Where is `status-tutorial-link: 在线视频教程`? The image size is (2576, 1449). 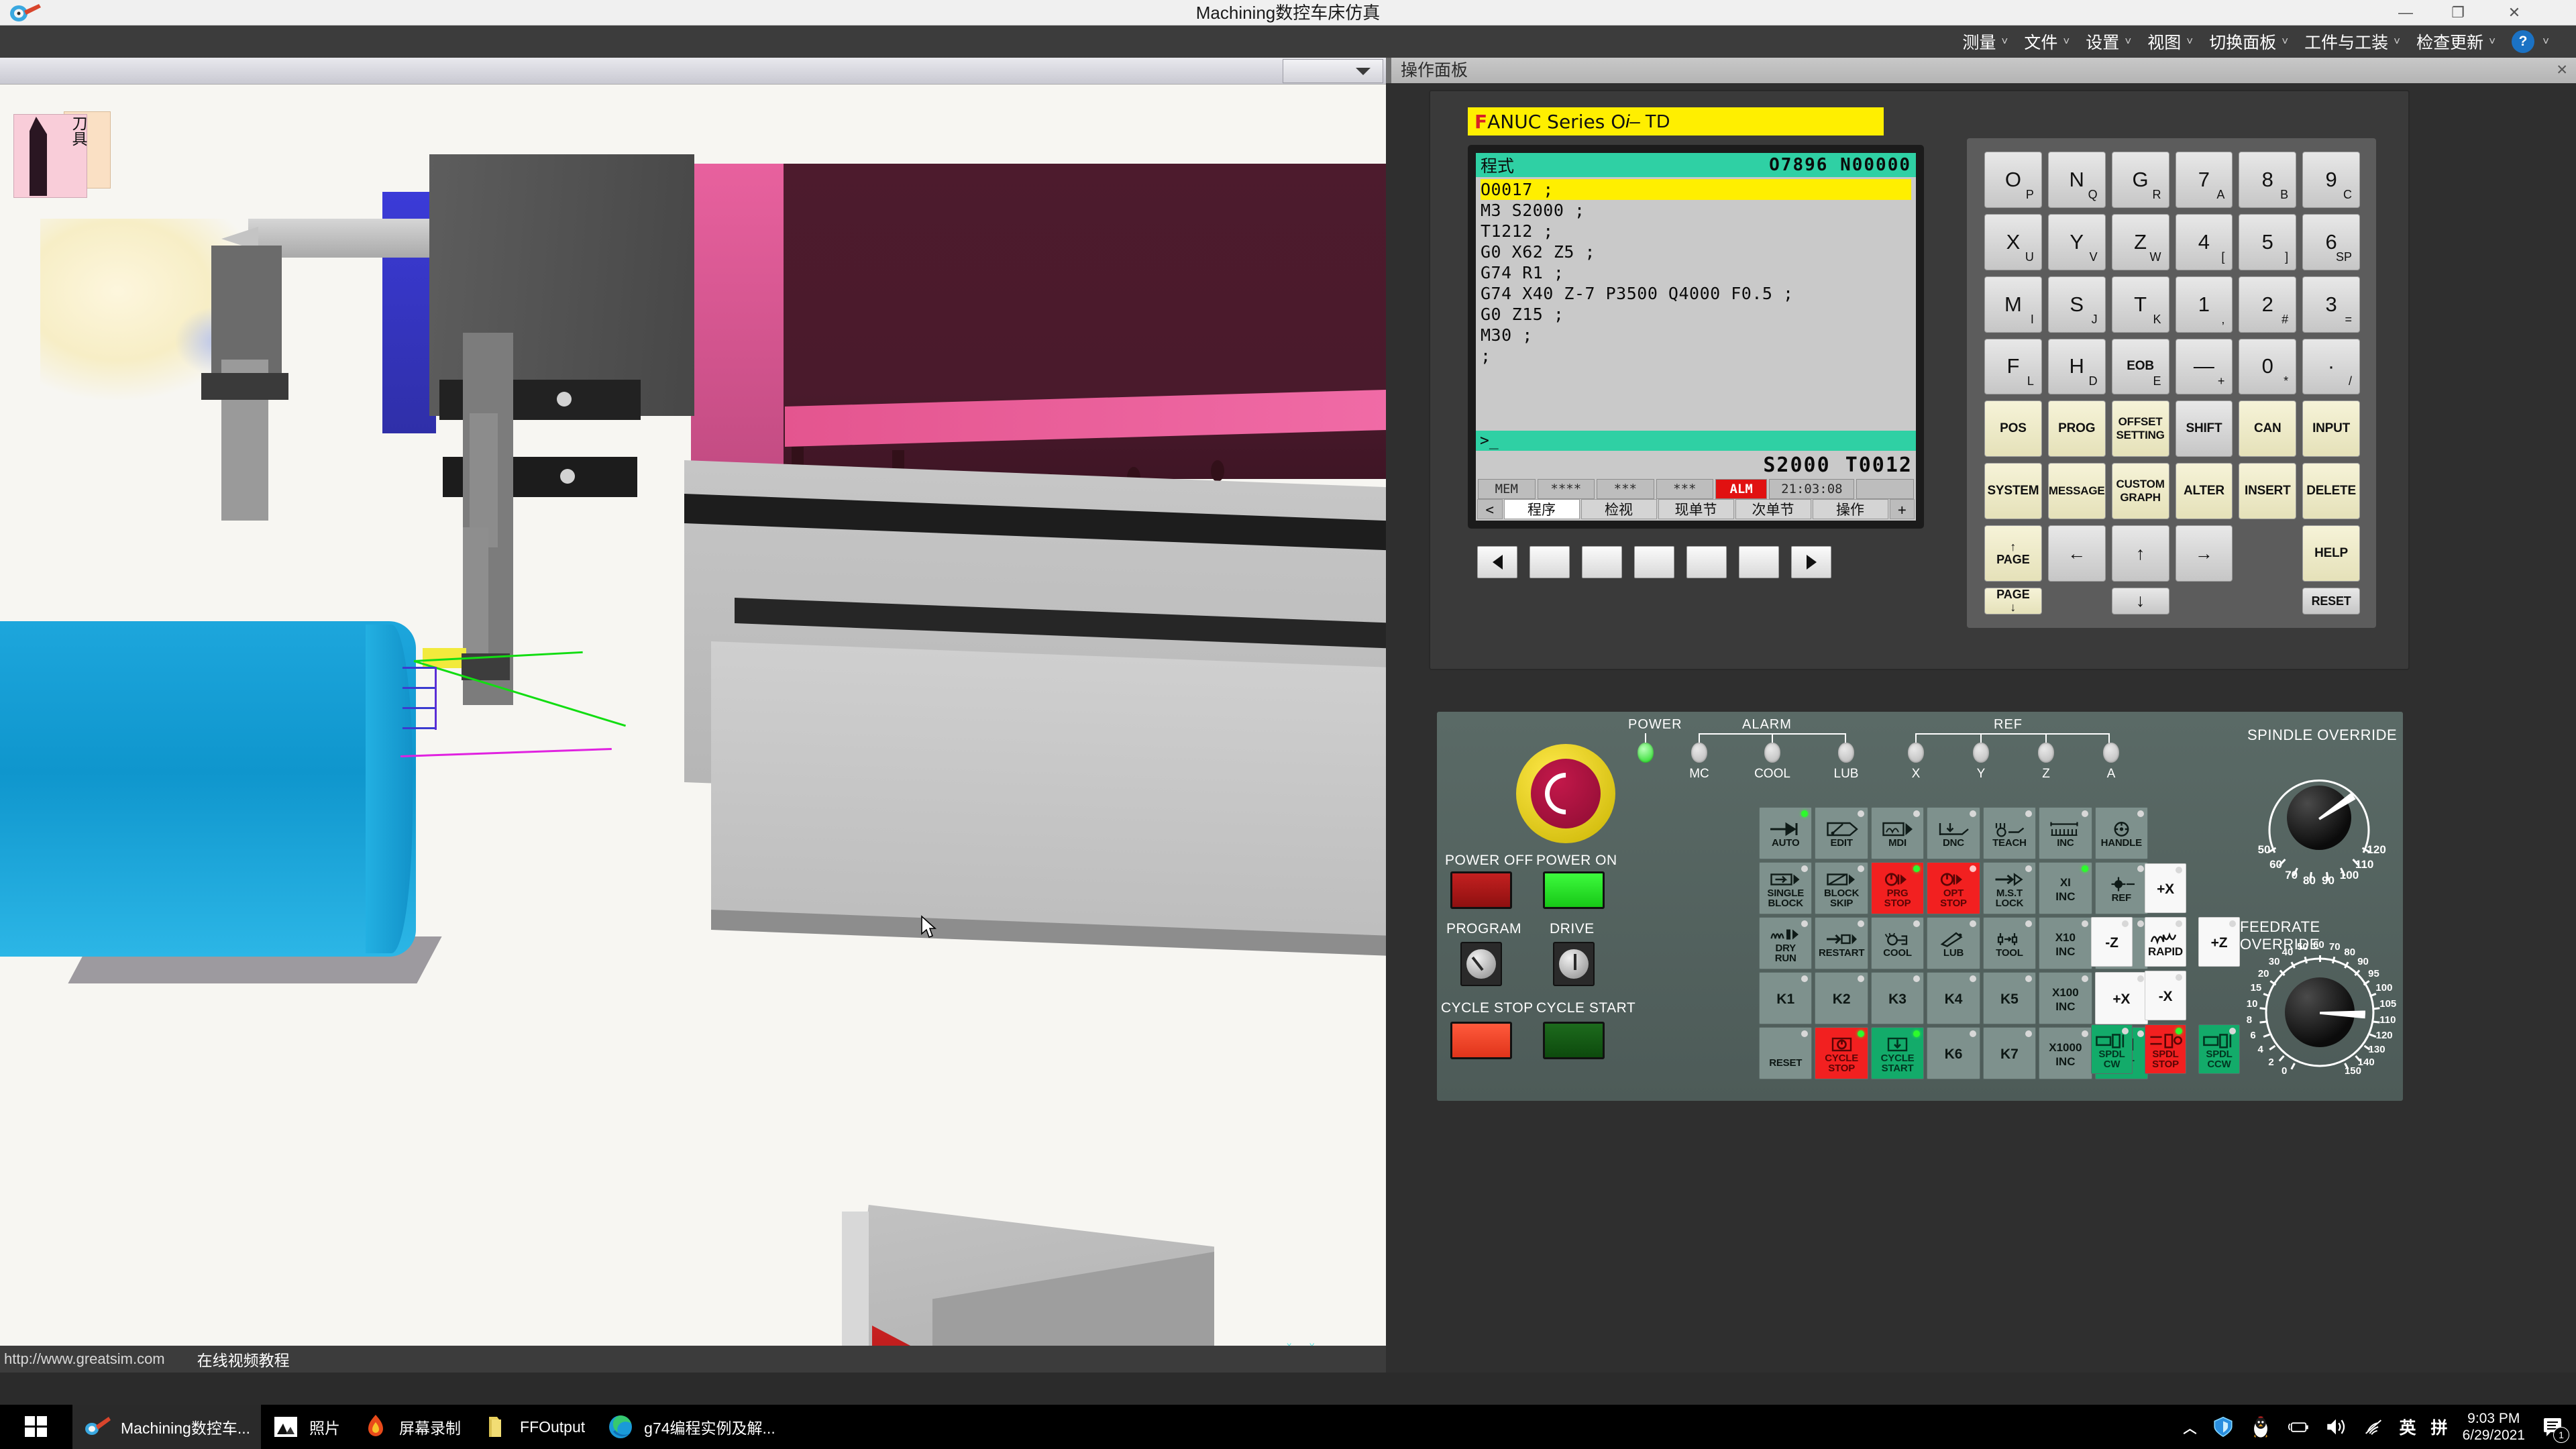 status-tutorial-link: 在线视频教程 is located at coordinates (243, 1359).